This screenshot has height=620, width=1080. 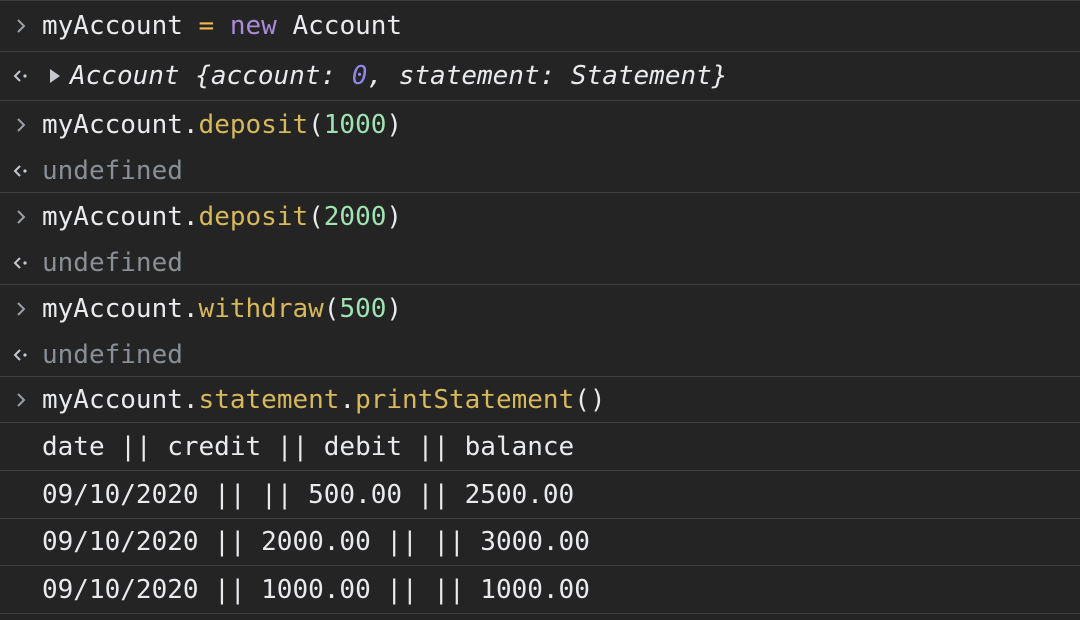 What do you see at coordinates (253, 26) in the screenshot?
I see `code-keyword: new` at bounding box center [253, 26].